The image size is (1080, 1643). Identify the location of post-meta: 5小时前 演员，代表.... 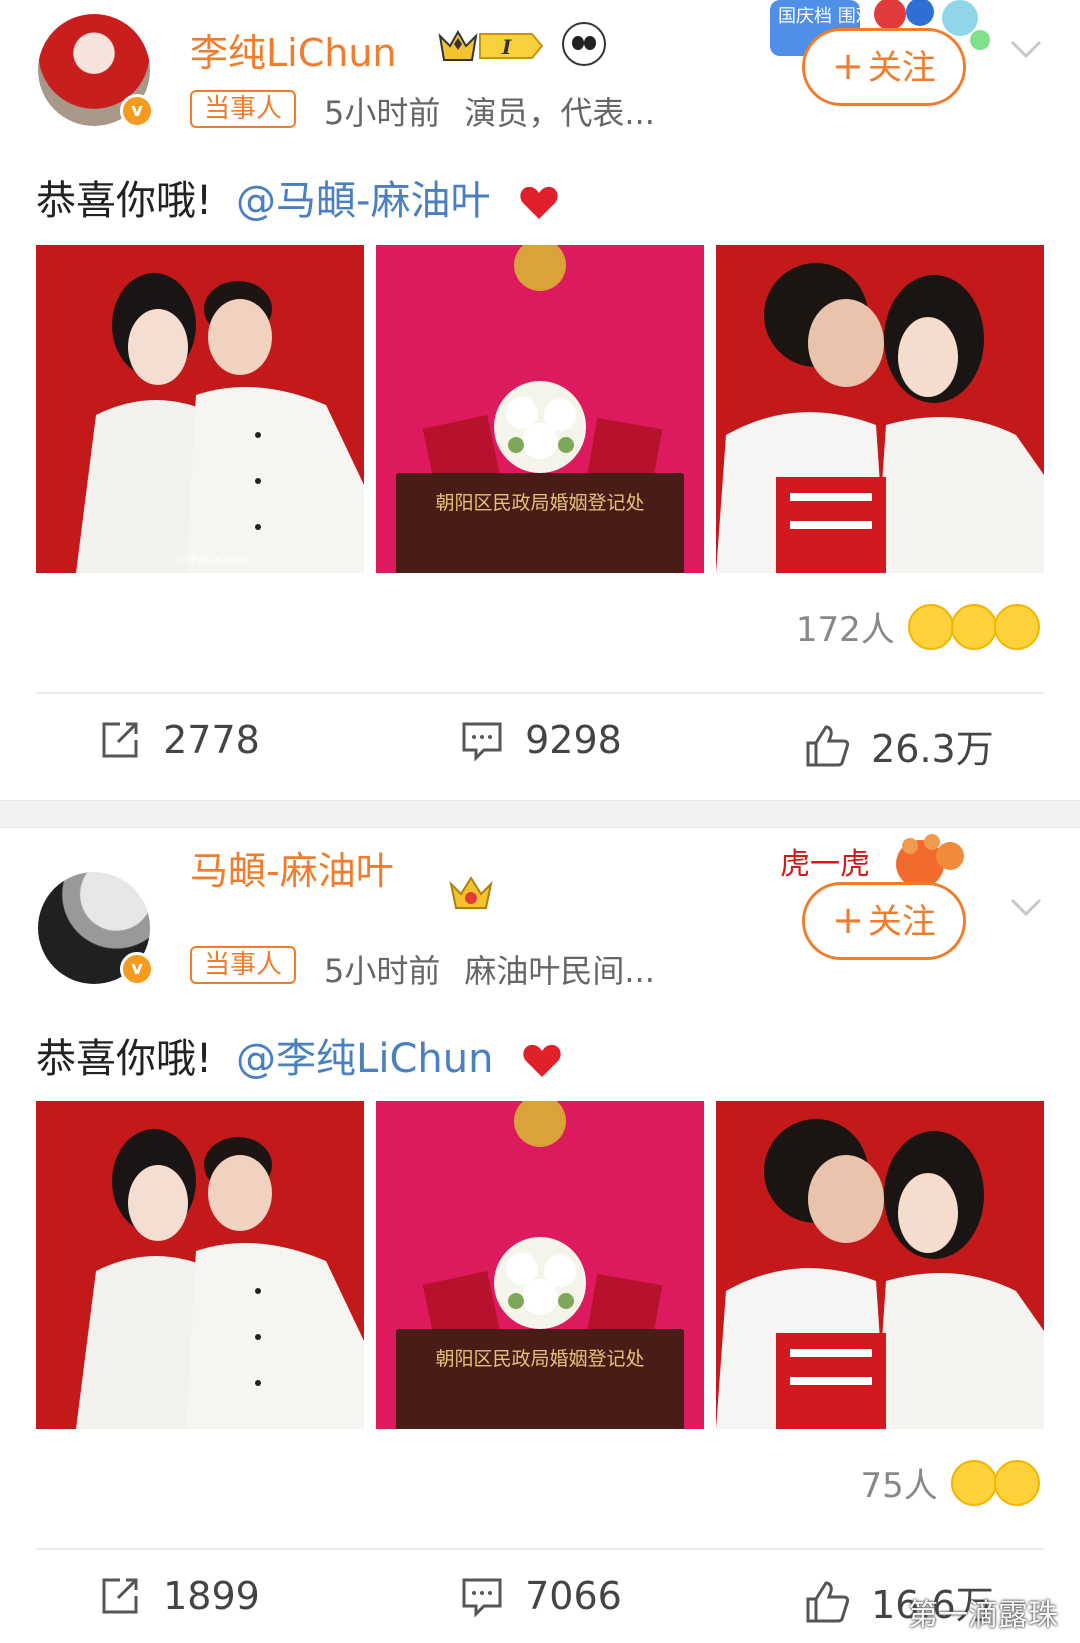
(489, 111).